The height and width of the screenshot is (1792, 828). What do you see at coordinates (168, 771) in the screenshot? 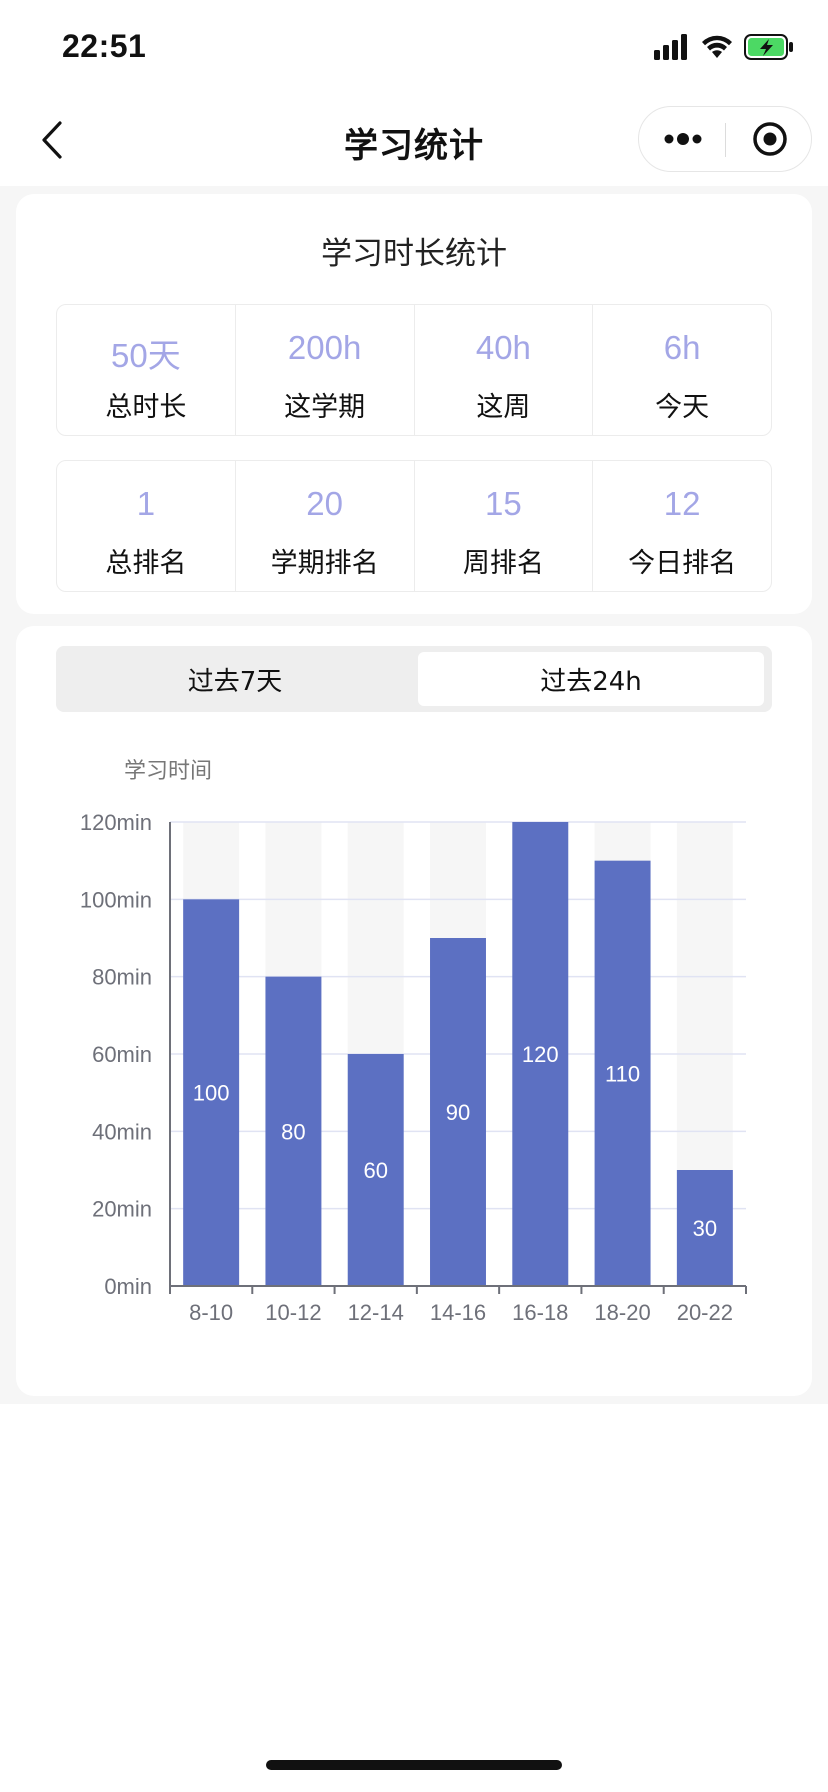
I see `y-axis-label: 学习时间` at bounding box center [168, 771].